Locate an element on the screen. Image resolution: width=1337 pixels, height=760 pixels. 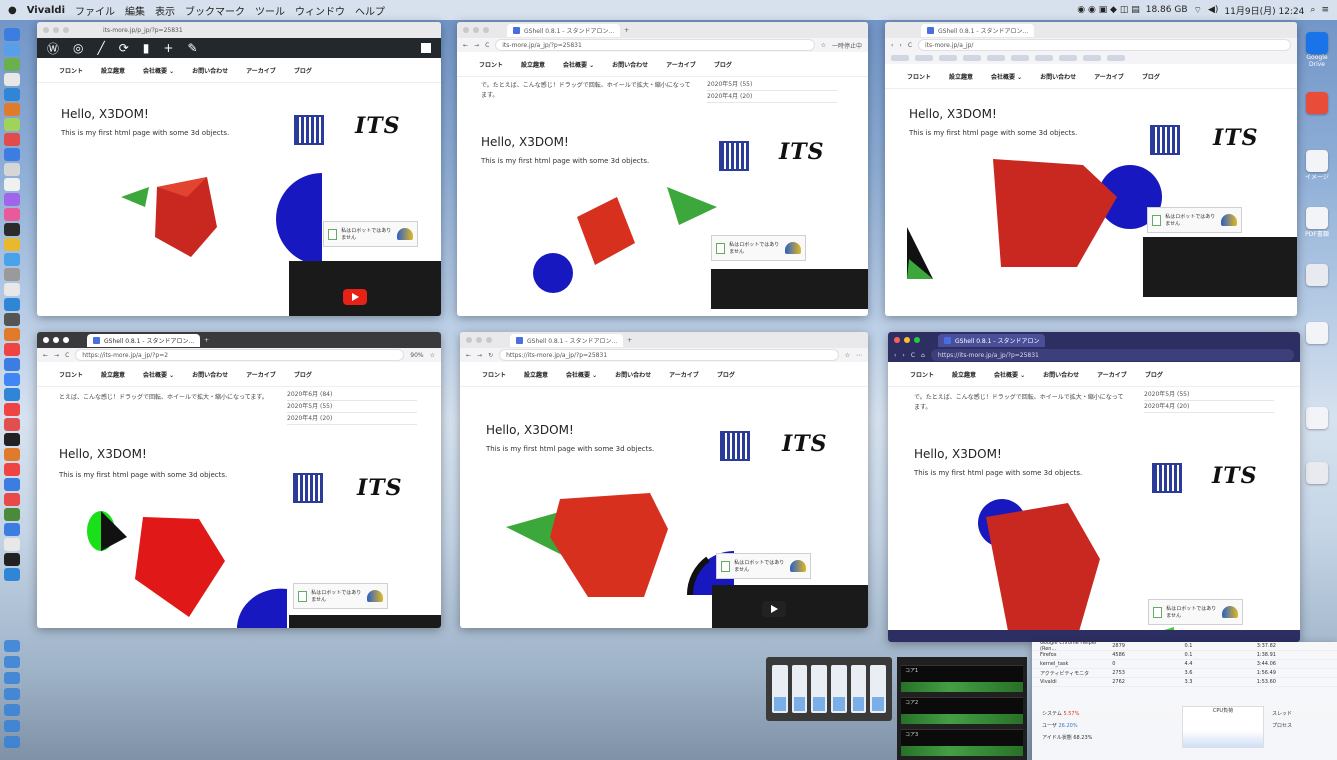
menu-app-name: Vivaldi is located at coordinates (46, 10).